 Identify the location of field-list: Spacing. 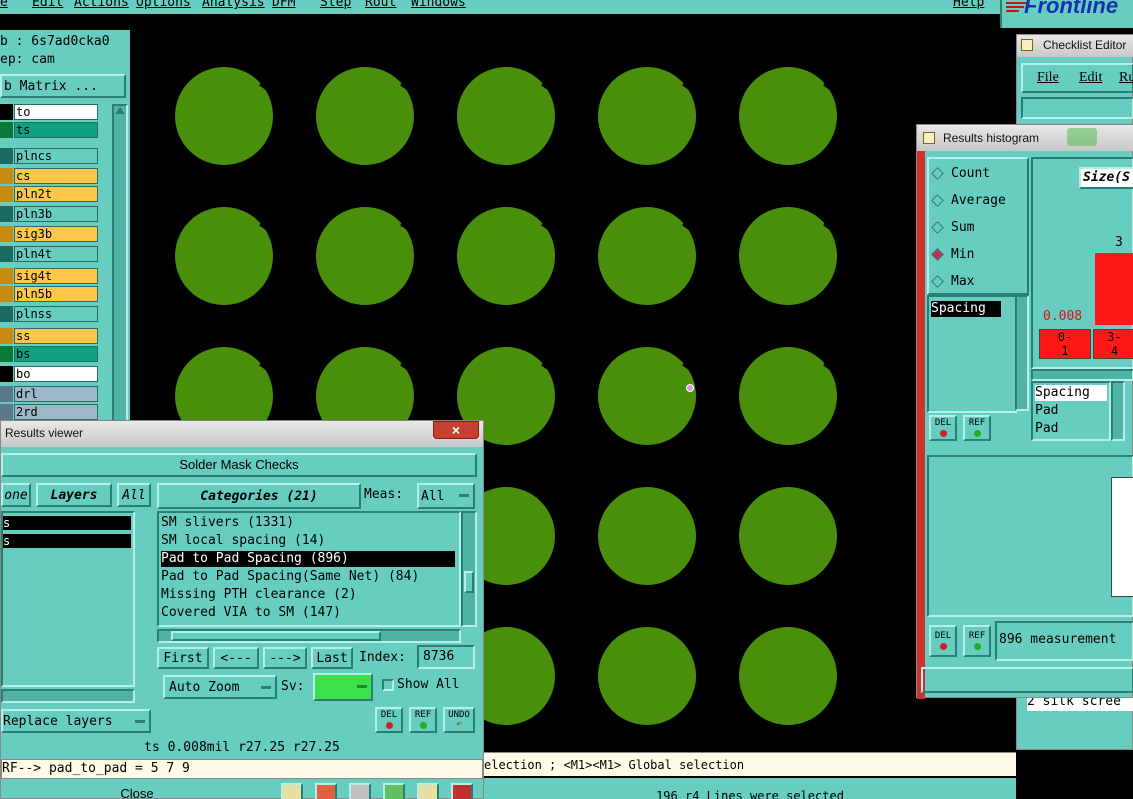
(972, 354).